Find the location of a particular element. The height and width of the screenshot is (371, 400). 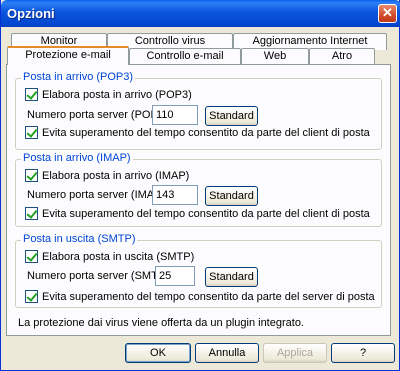

tab-label: Atro is located at coordinates (342, 56).